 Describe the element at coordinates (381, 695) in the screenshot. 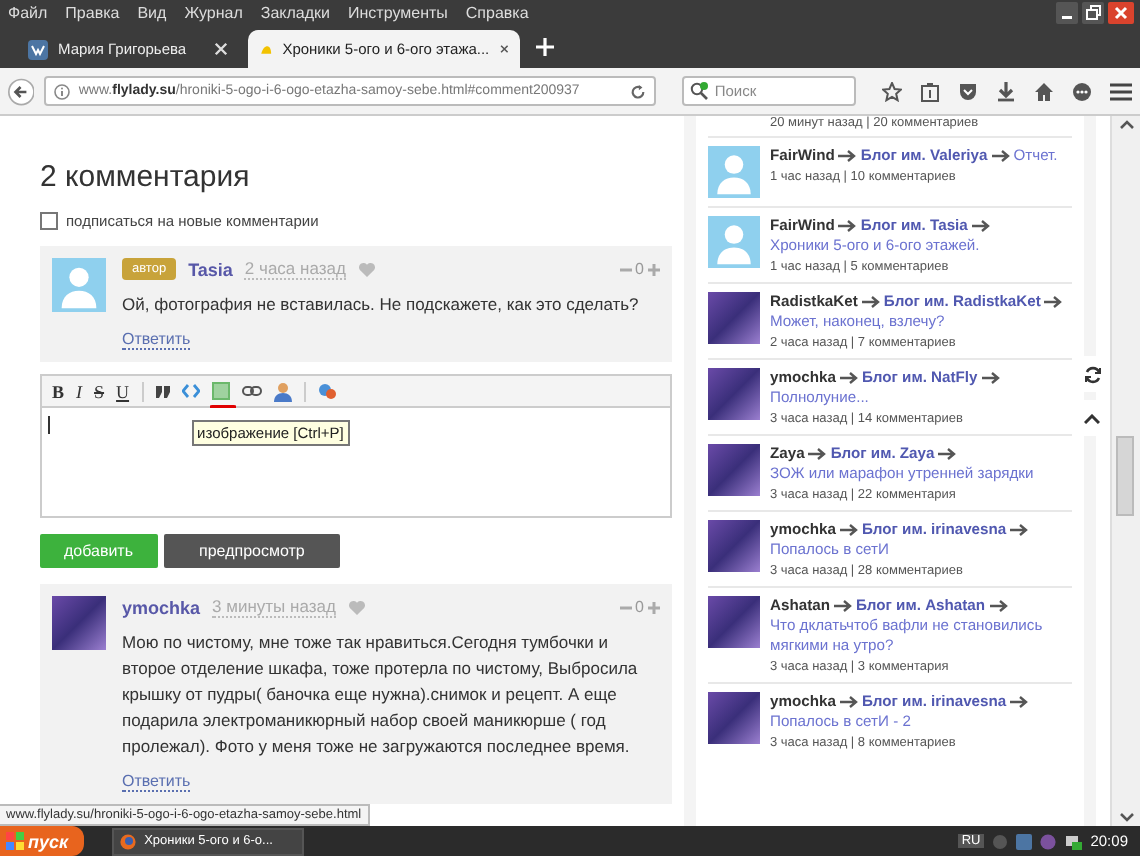

I see `comment-text: Мою по чистому, мне тоже так нравиться.Сегодня тумбочки и второе отделение шкафа, тоже протерла по чистому, Выбросила крышку от пудры( баночка еще нужна).снимок и рецепт. А еще подарила электроманикюрный набор своей маникюрше ( год пролежал). Фото у меня тоже не загружаются последнее время.` at that location.